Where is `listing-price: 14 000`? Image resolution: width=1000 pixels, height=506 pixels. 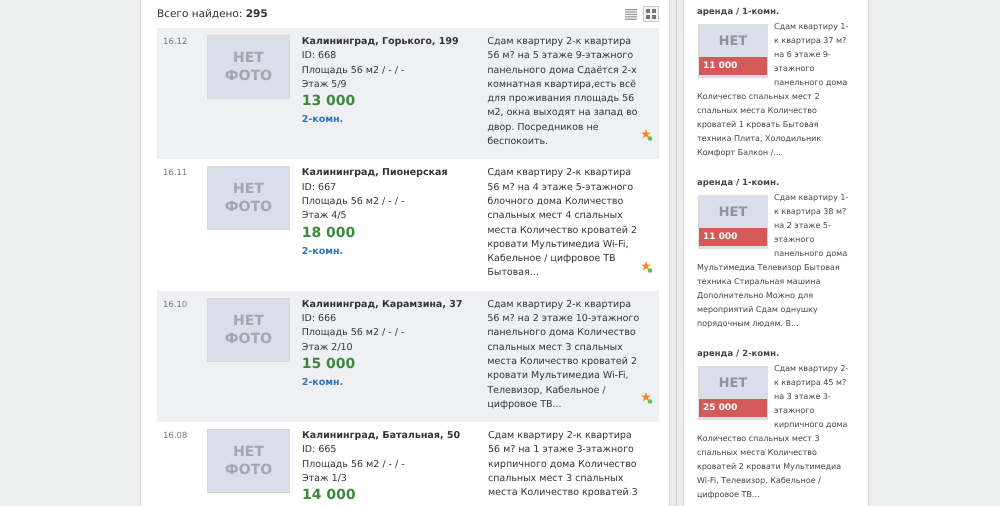 listing-price: 14 000 is located at coordinates (329, 495).